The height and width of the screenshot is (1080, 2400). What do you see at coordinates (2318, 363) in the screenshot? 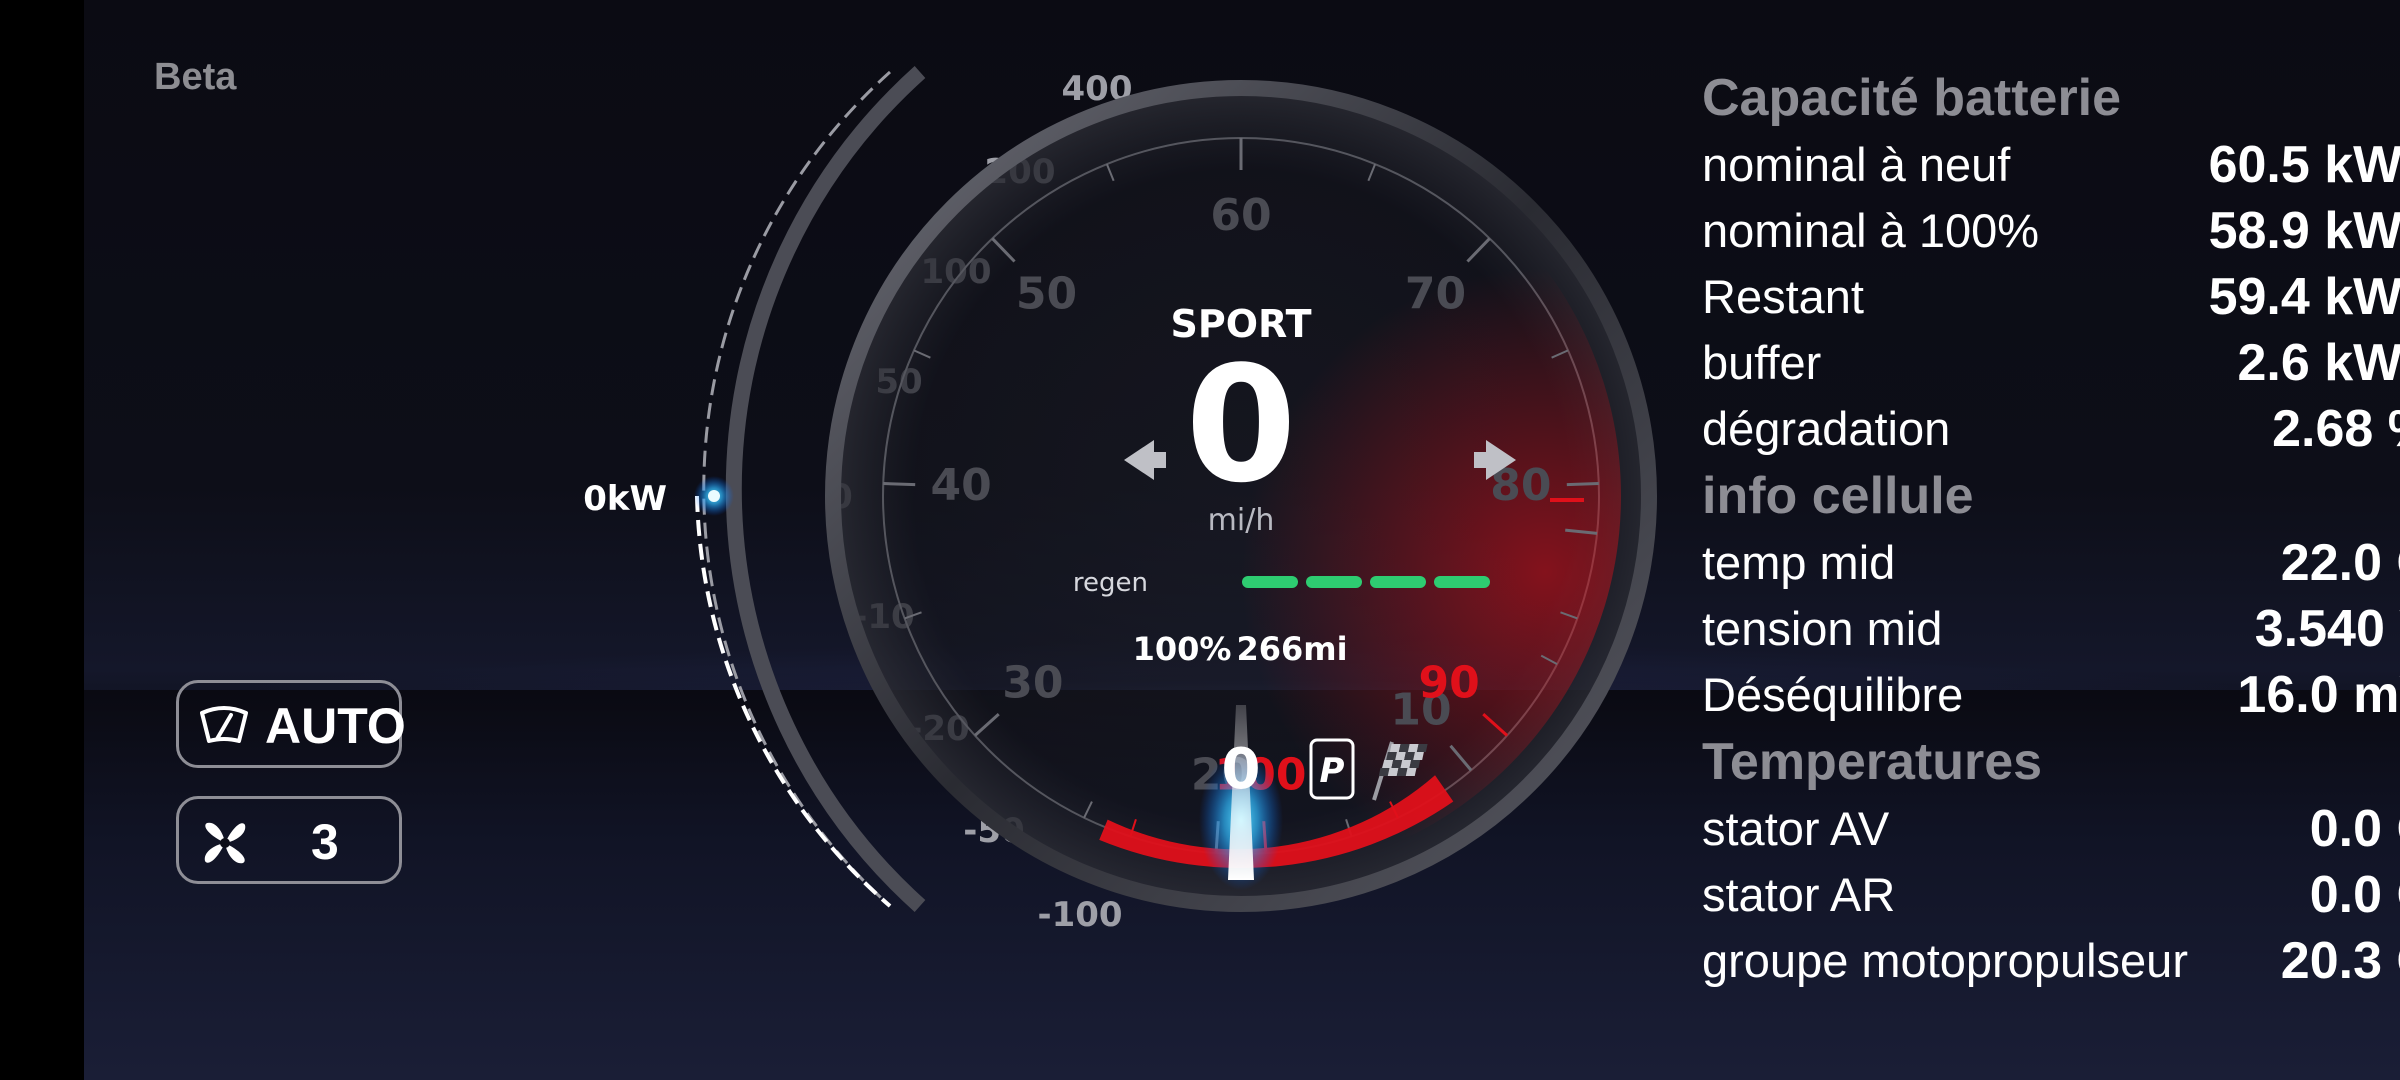
I see `info-row-value: 2.6 kWh` at bounding box center [2318, 363].